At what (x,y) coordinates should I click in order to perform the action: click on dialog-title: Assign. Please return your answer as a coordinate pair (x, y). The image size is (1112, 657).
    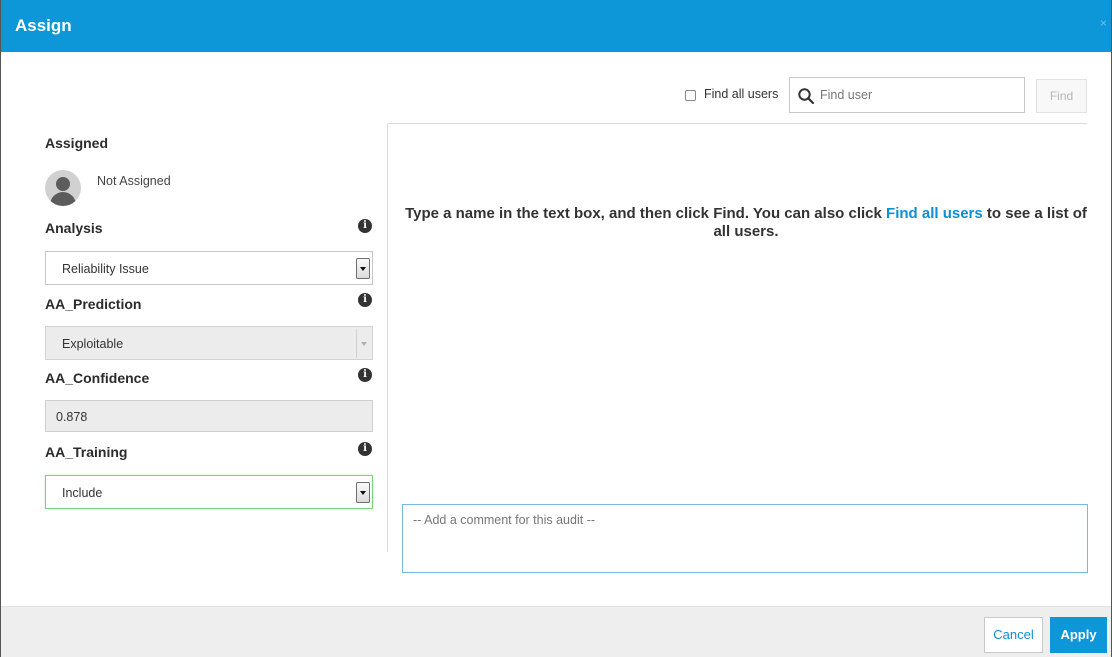
    Looking at the image, I should click on (43, 25).